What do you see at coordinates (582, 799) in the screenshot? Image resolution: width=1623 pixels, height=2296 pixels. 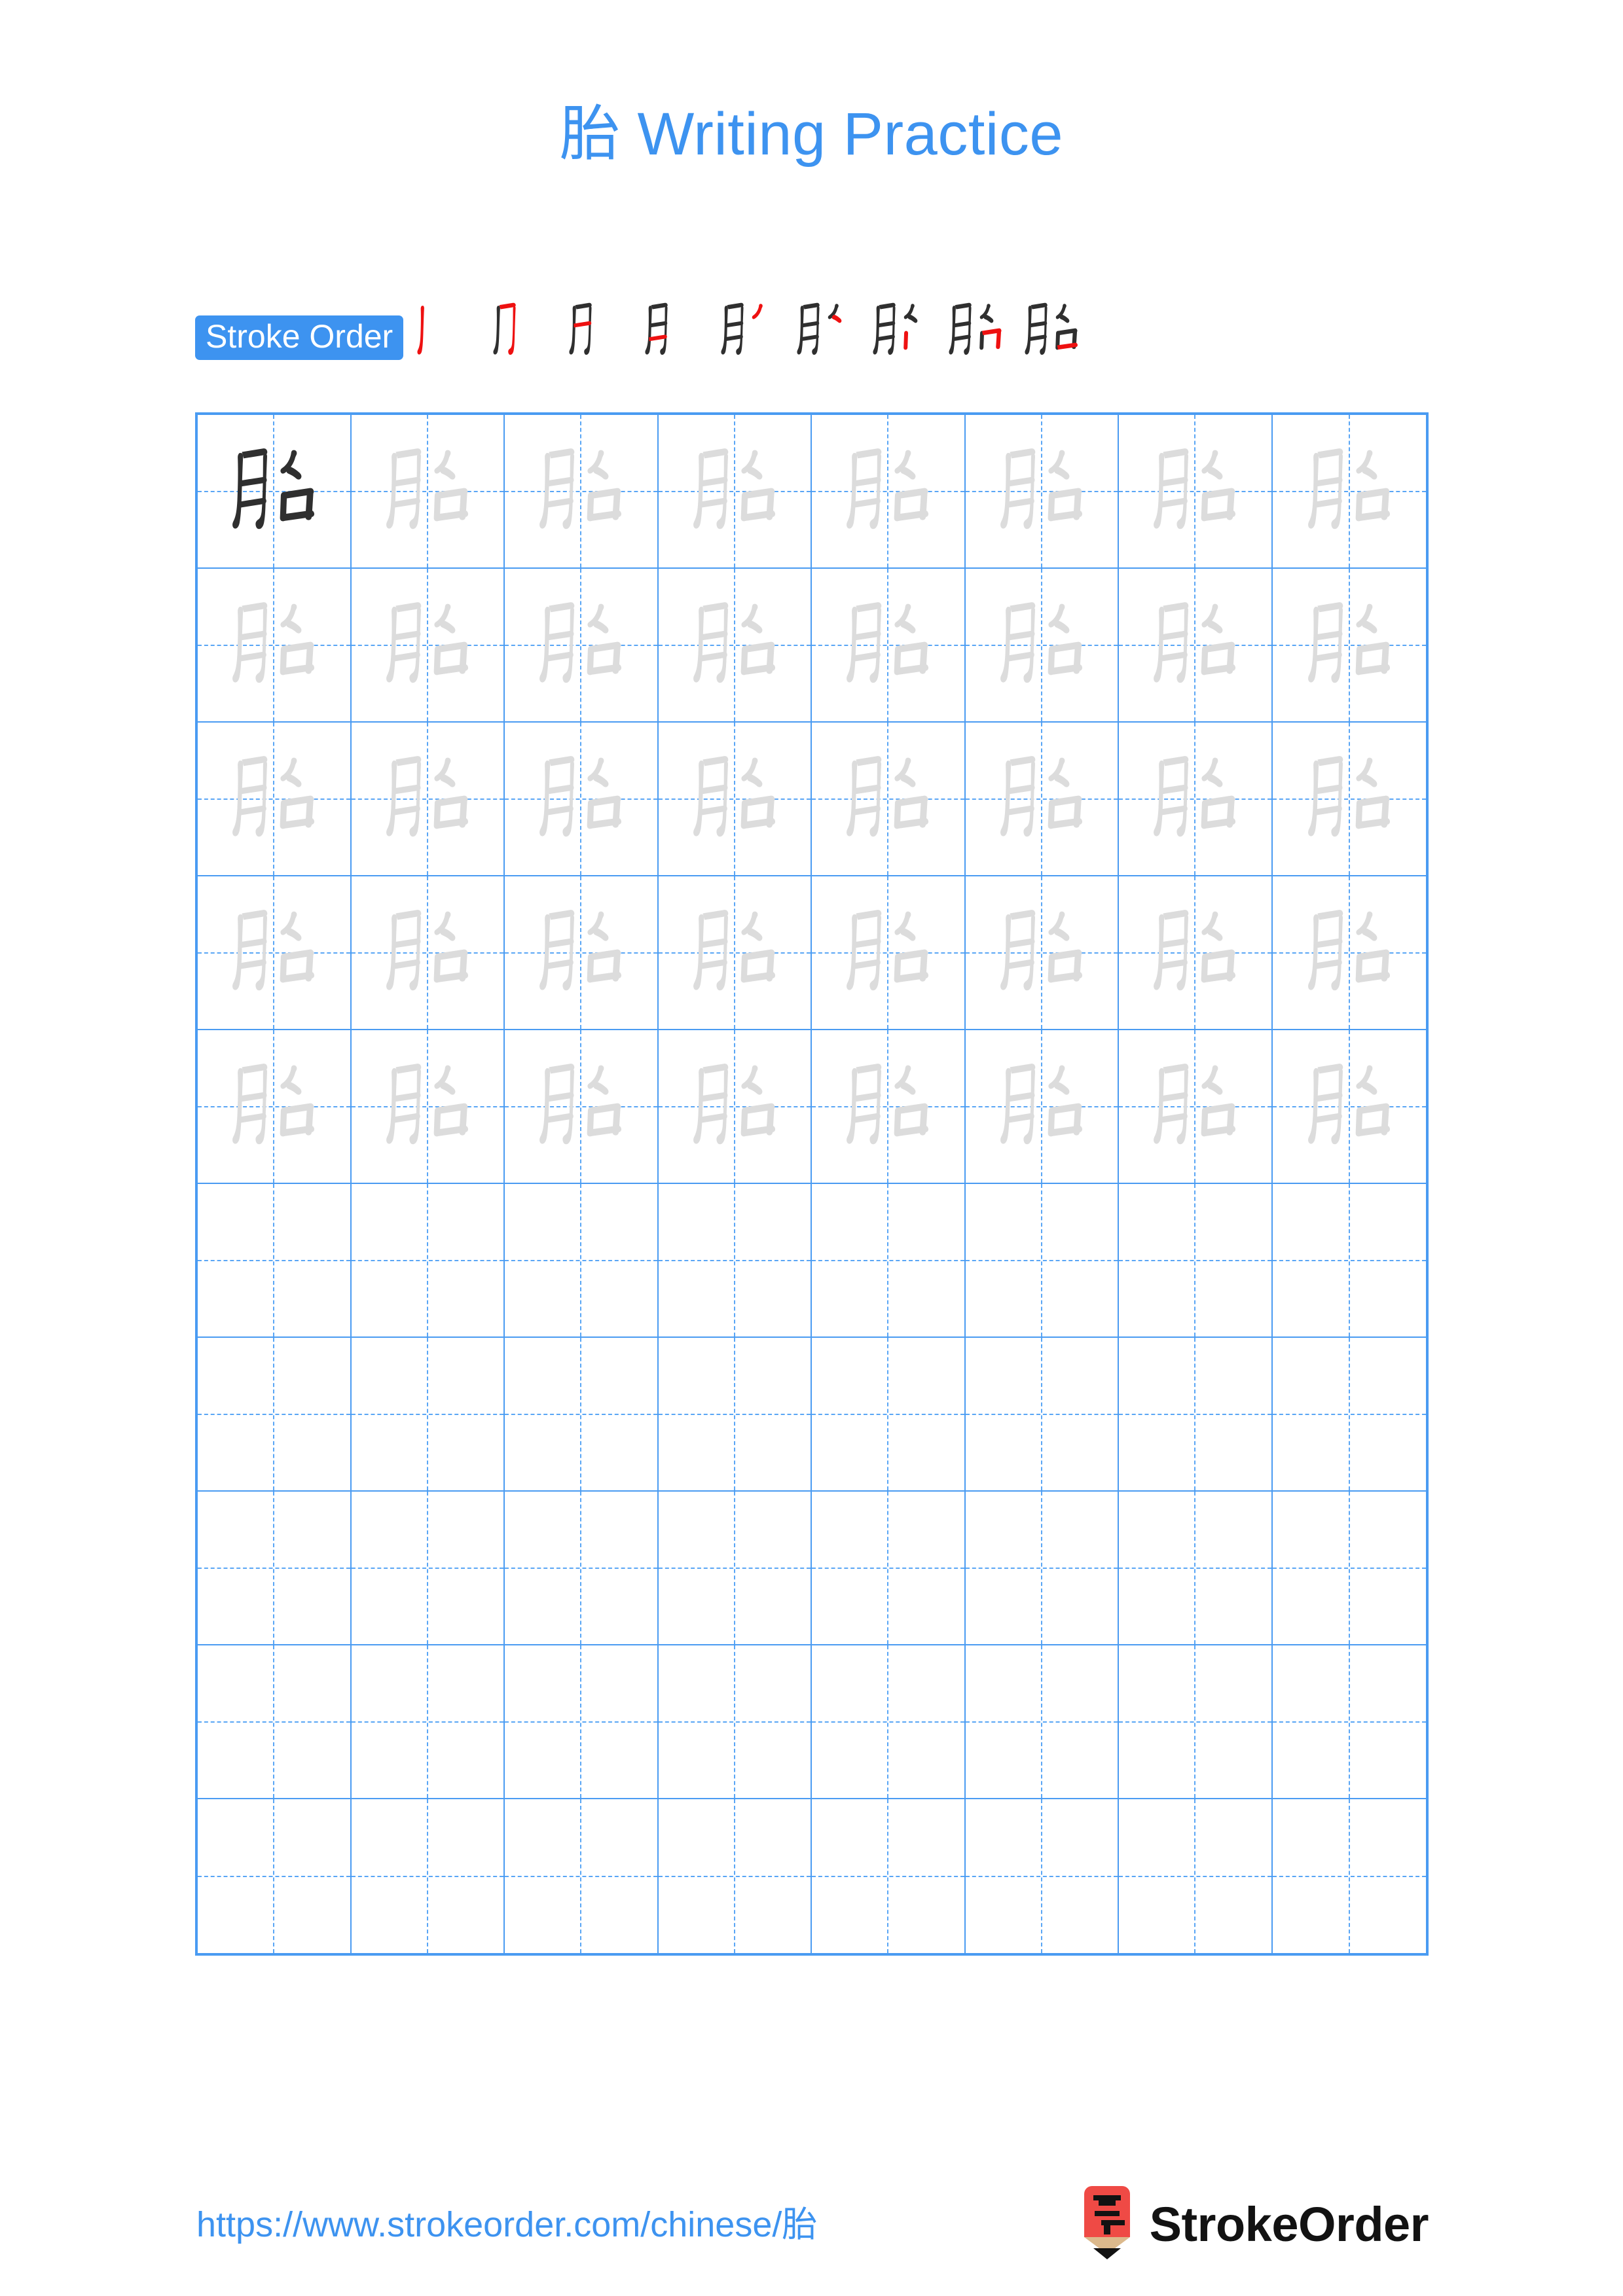 I see `practice-cell-r3-c3` at bounding box center [582, 799].